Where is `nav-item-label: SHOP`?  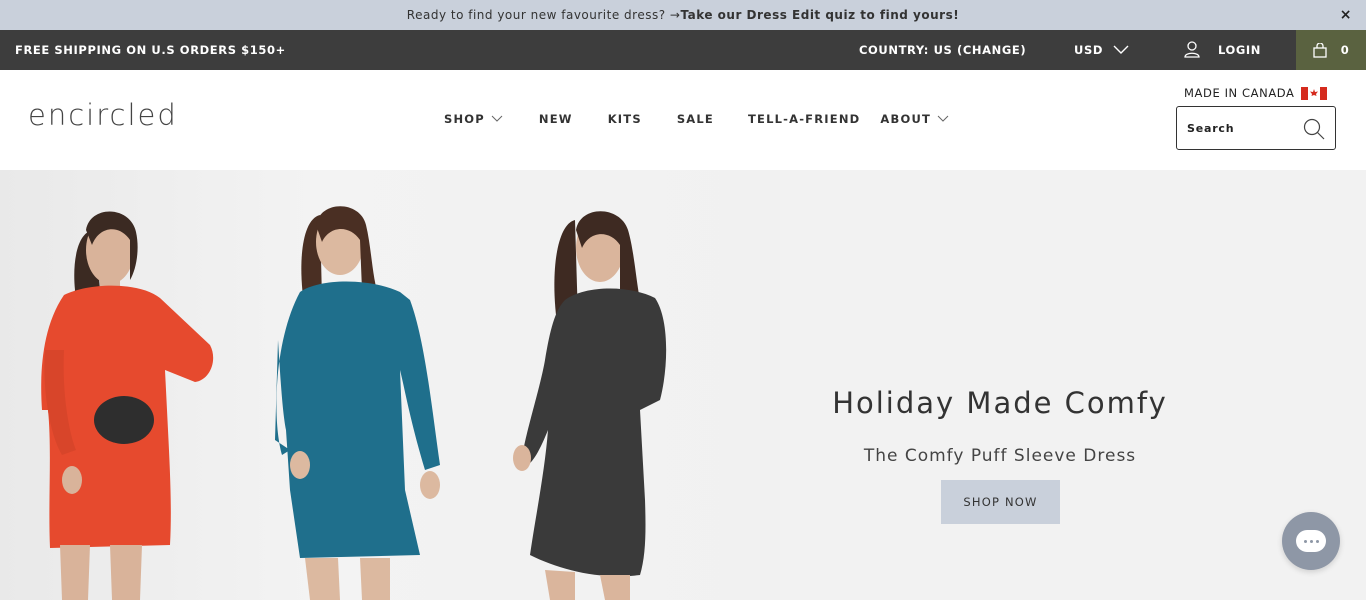
nav-item-label: SHOP is located at coordinates (464, 119).